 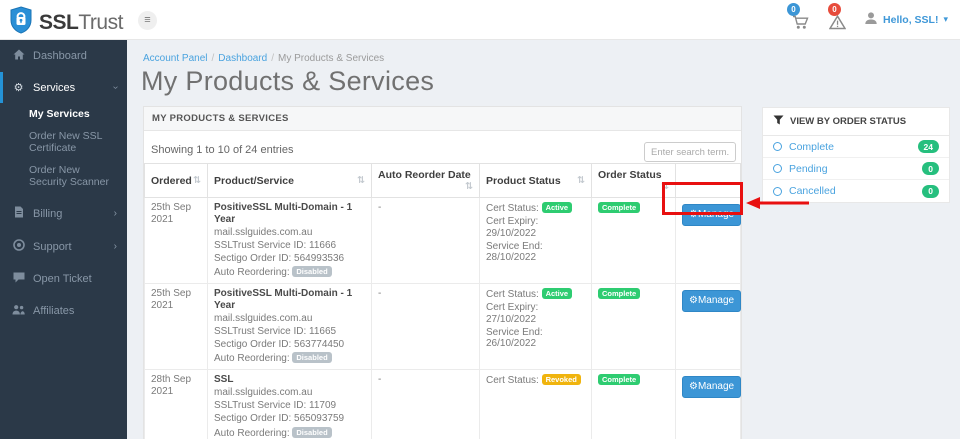 What do you see at coordinates (561, 380) in the screenshot?
I see `cert-status-badge: Revoked` at bounding box center [561, 380].